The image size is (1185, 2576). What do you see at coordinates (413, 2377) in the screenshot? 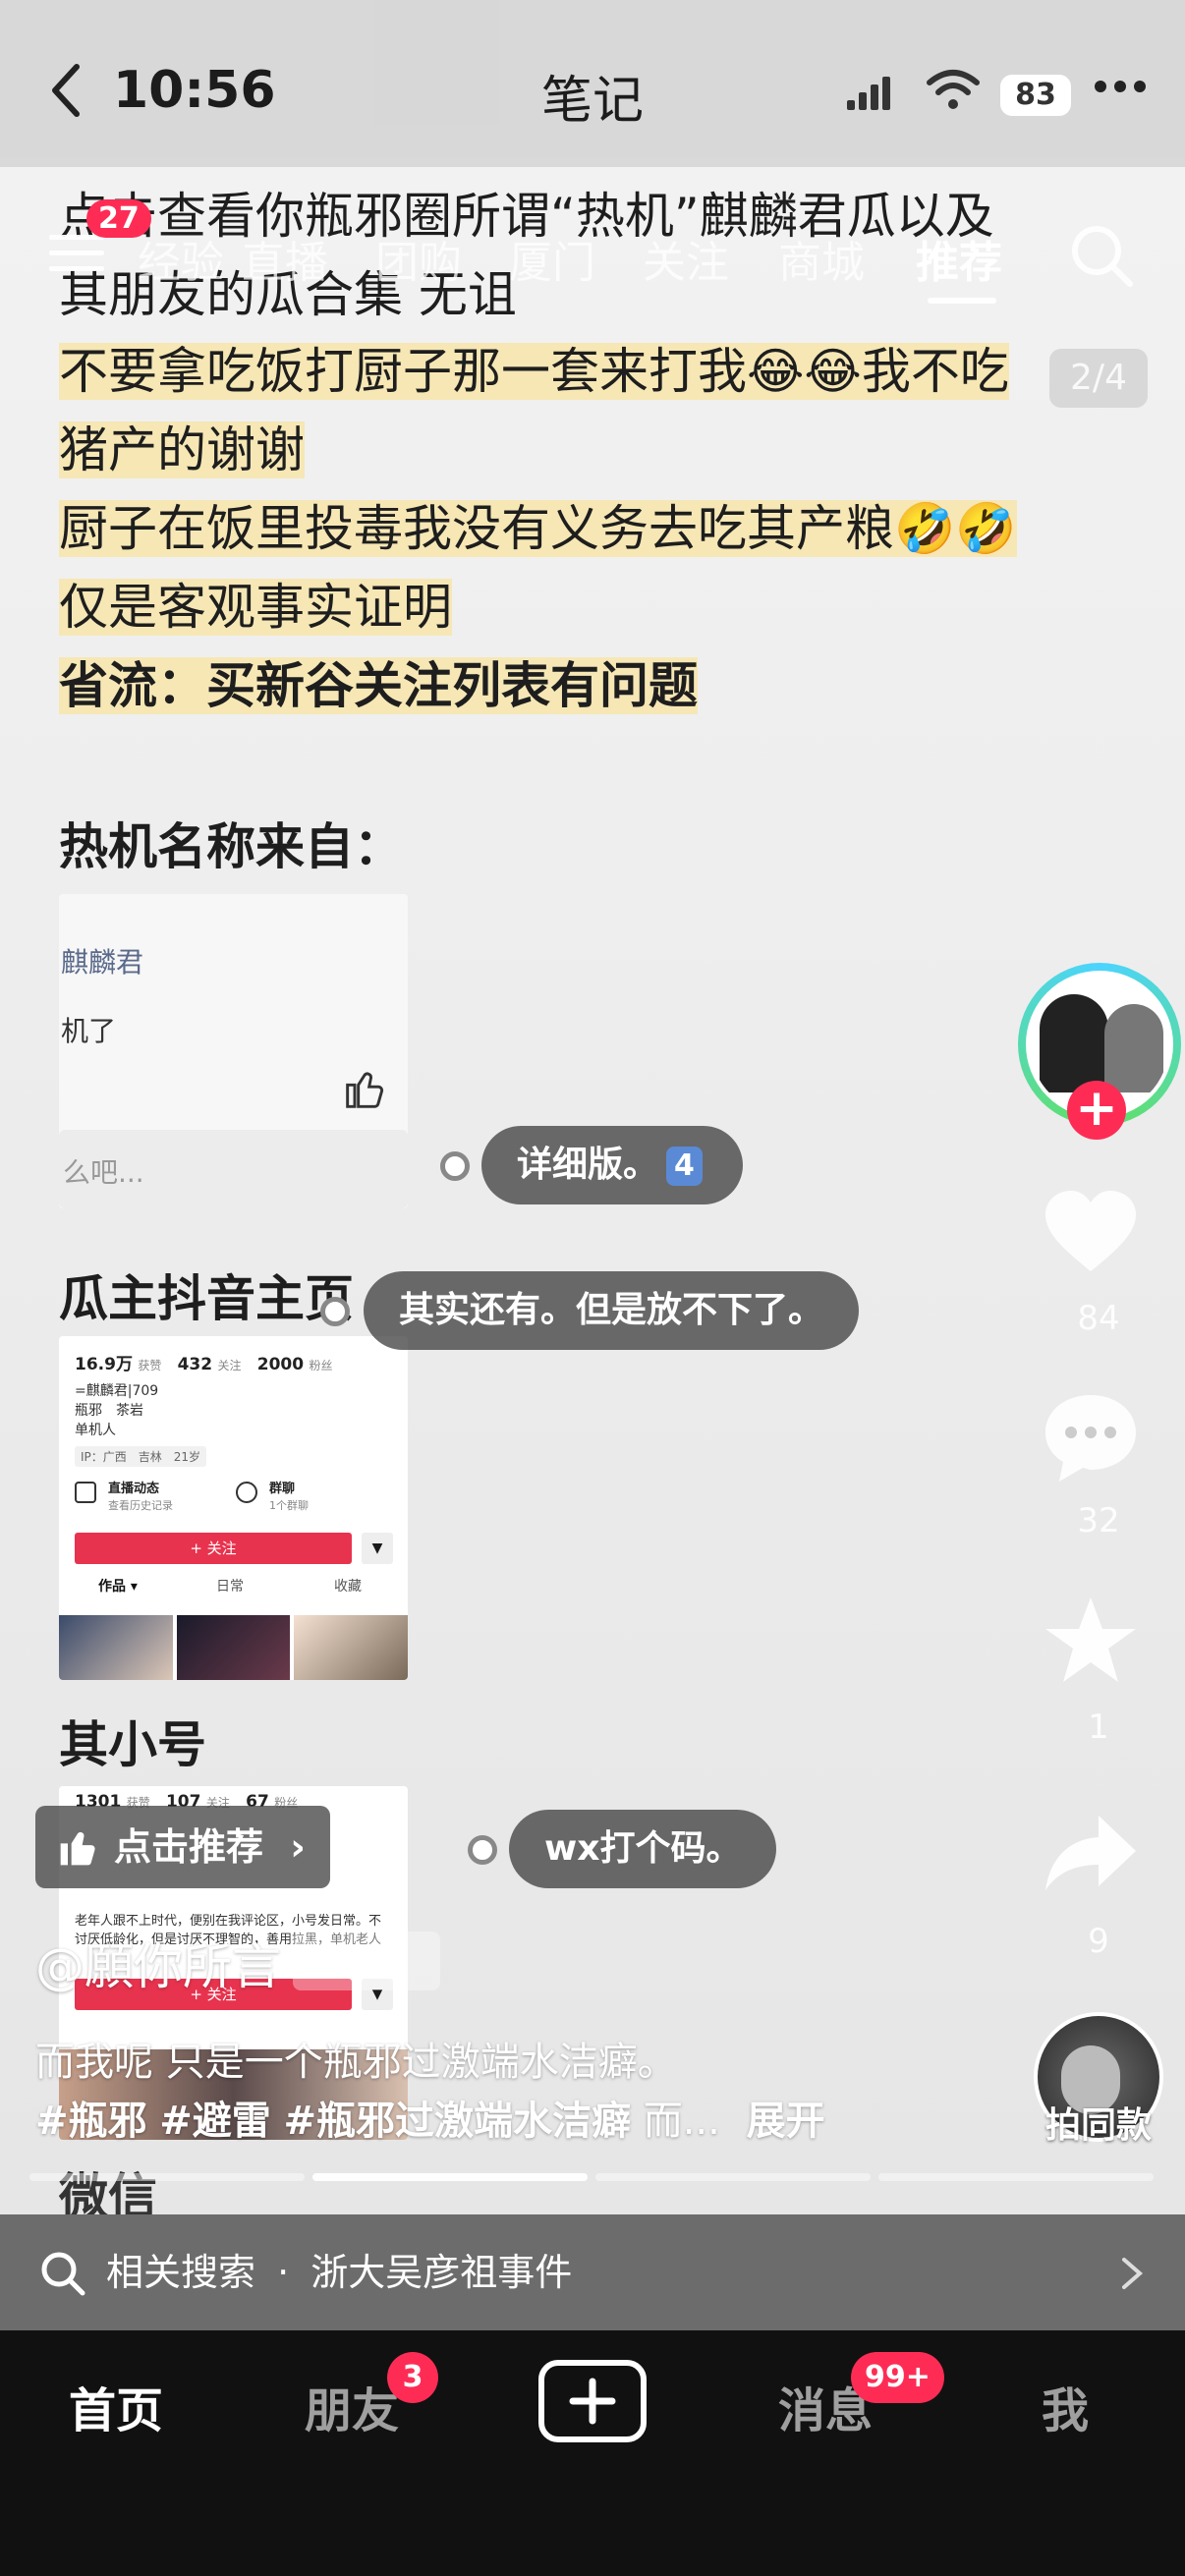
I see `friends-badge: 3` at bounding box center [413, 2377].